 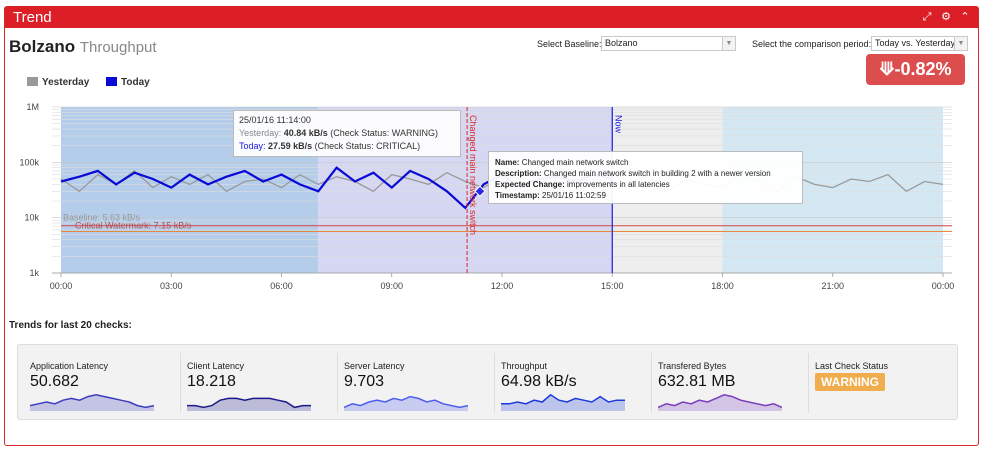 I want to click on x-tick-label: 09:00, so click(x=391, y=286).